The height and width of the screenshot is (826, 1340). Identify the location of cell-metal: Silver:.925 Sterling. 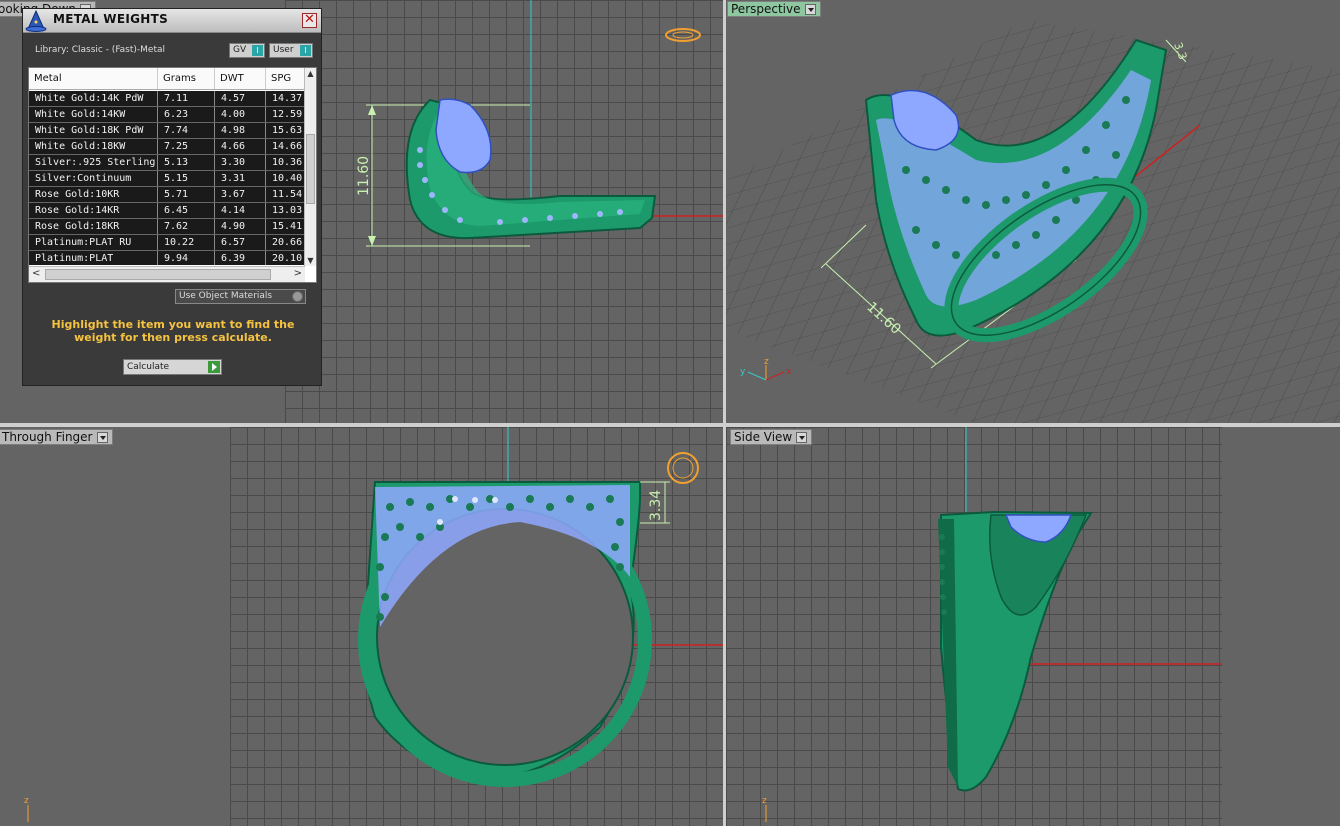
(93, 162).